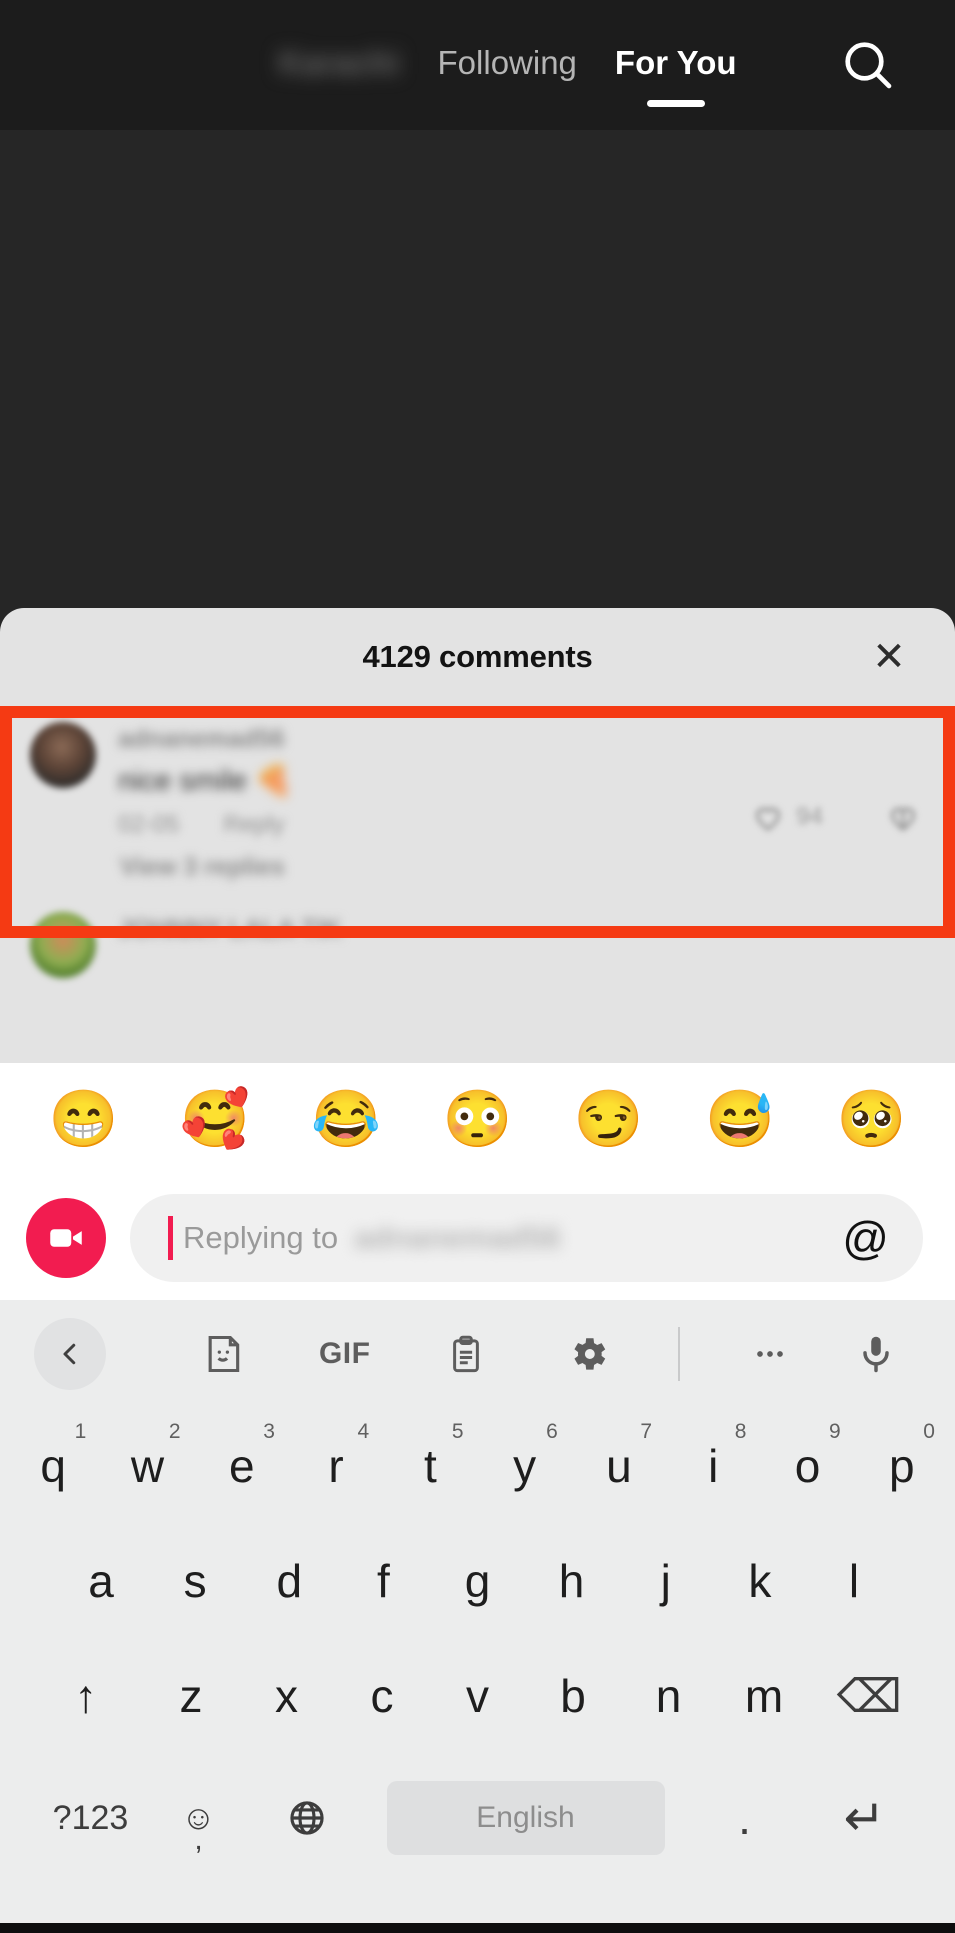  I want to click on key-q: 1q, so click(53, 1465).